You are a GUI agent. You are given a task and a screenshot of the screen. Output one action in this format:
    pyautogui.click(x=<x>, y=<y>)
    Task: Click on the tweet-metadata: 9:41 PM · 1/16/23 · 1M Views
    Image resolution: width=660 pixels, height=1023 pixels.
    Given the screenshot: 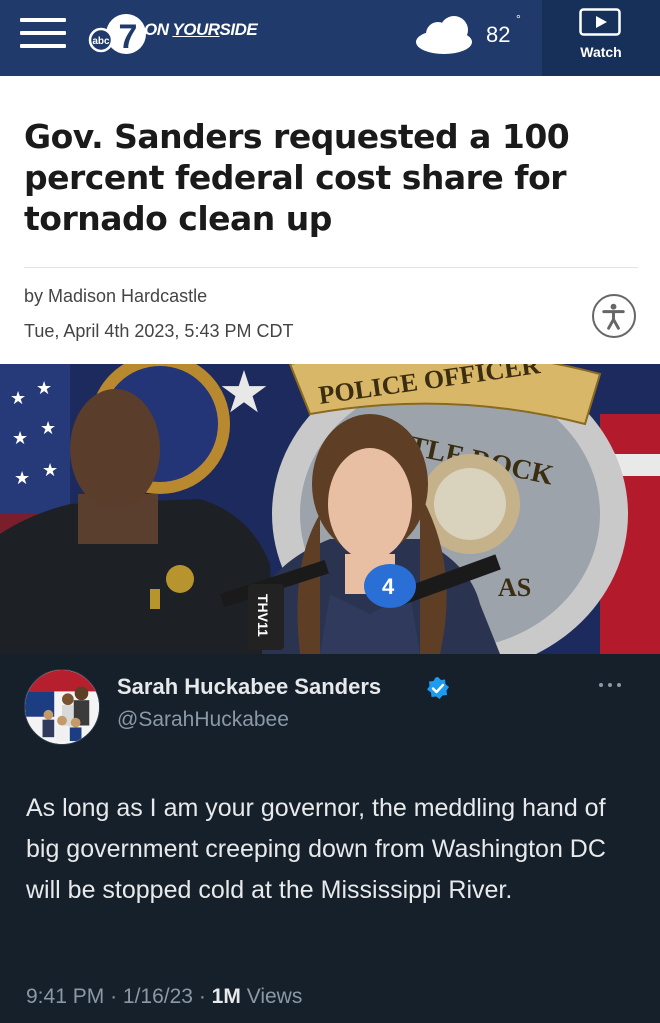 What is the action you would take?
    pyautogui.click(x=164, y=997)
    